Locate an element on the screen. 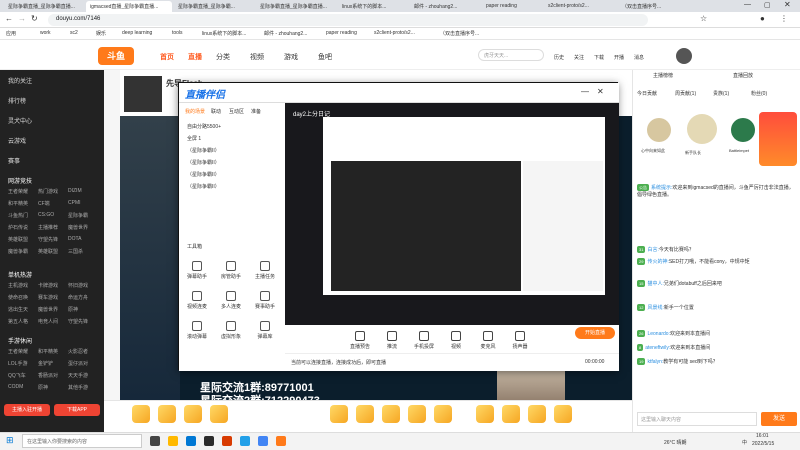 The height and width of the screenshot is (450, 800). game-link: 卡牌游戏 is located at coordinates (53, 285).